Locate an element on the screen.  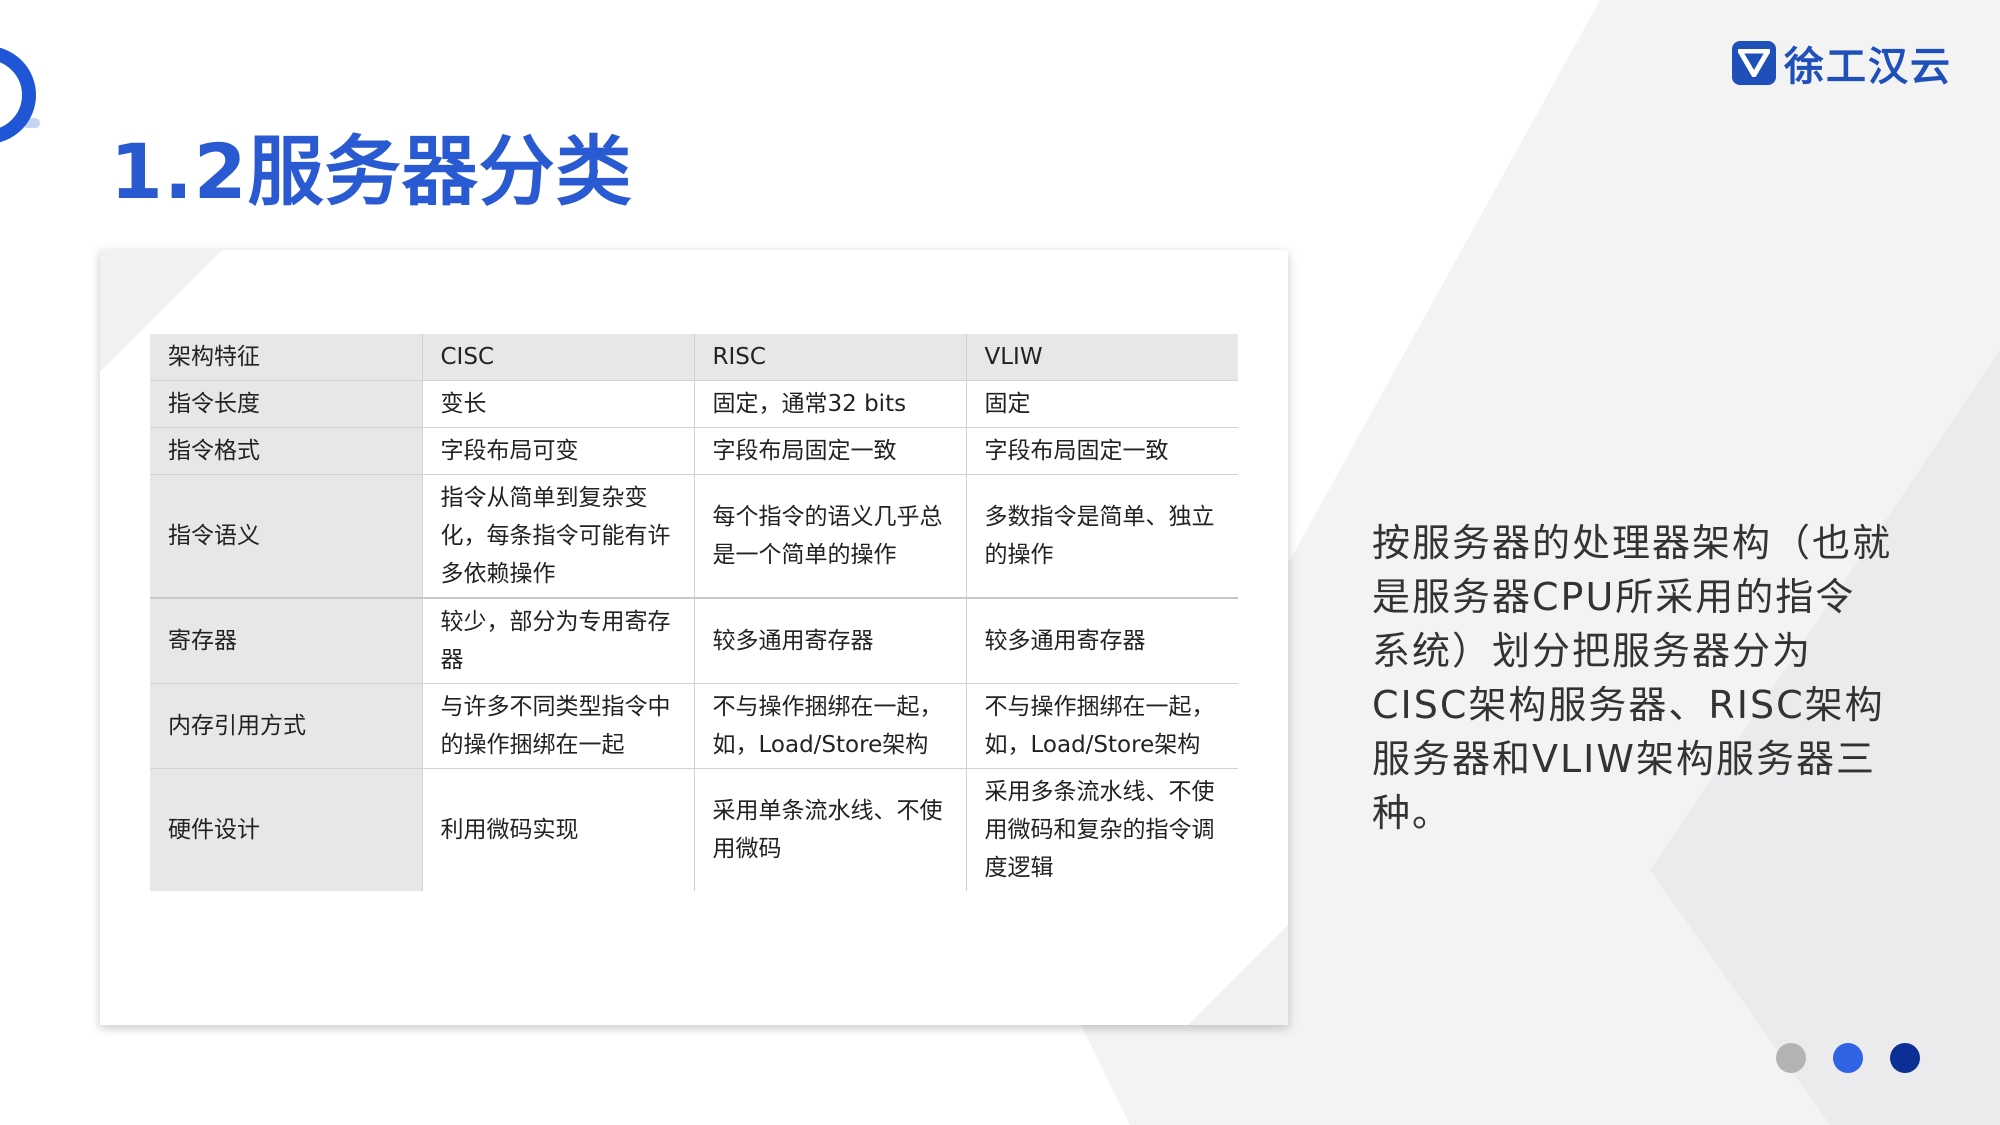
row-header: 指令长度 is located at coordinates (286, 404).